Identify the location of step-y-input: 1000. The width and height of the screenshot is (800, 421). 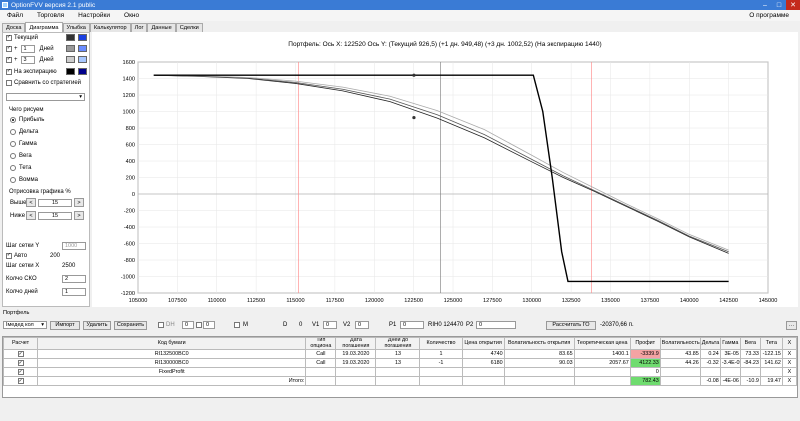
(74, 245).